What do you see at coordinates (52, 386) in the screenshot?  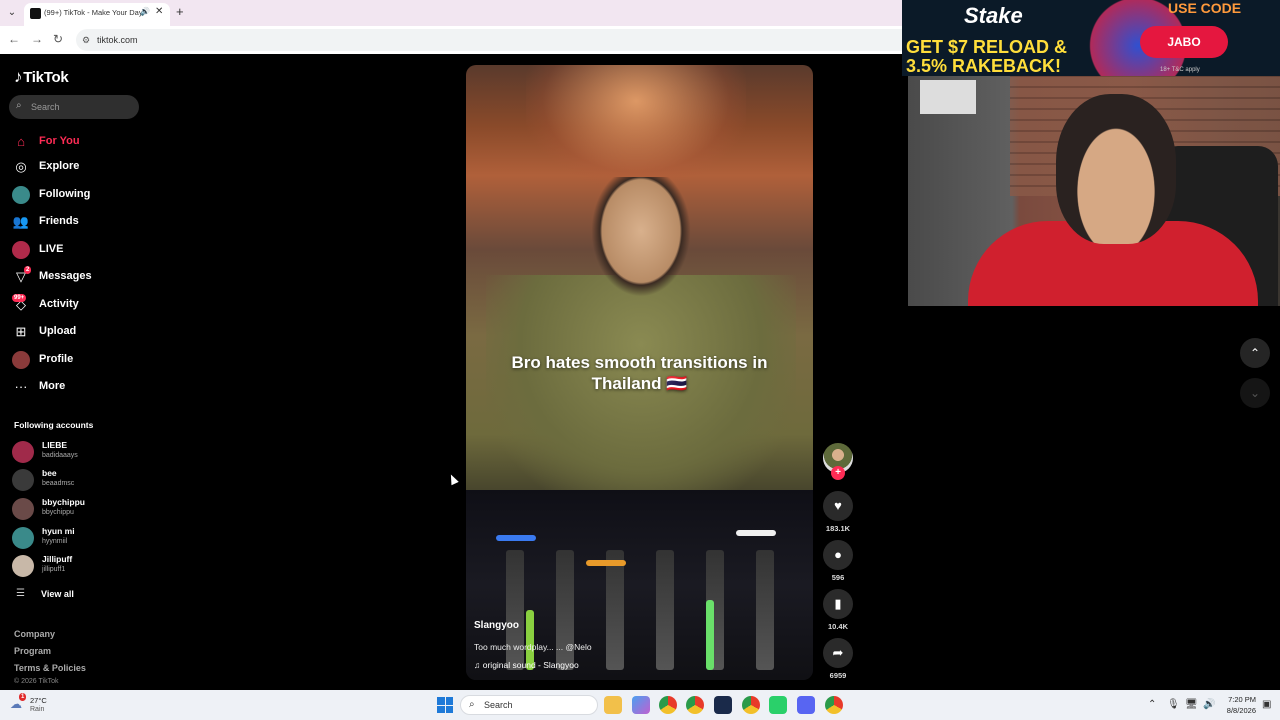 I see `nav-label: More` at bounding box center [52, 386].